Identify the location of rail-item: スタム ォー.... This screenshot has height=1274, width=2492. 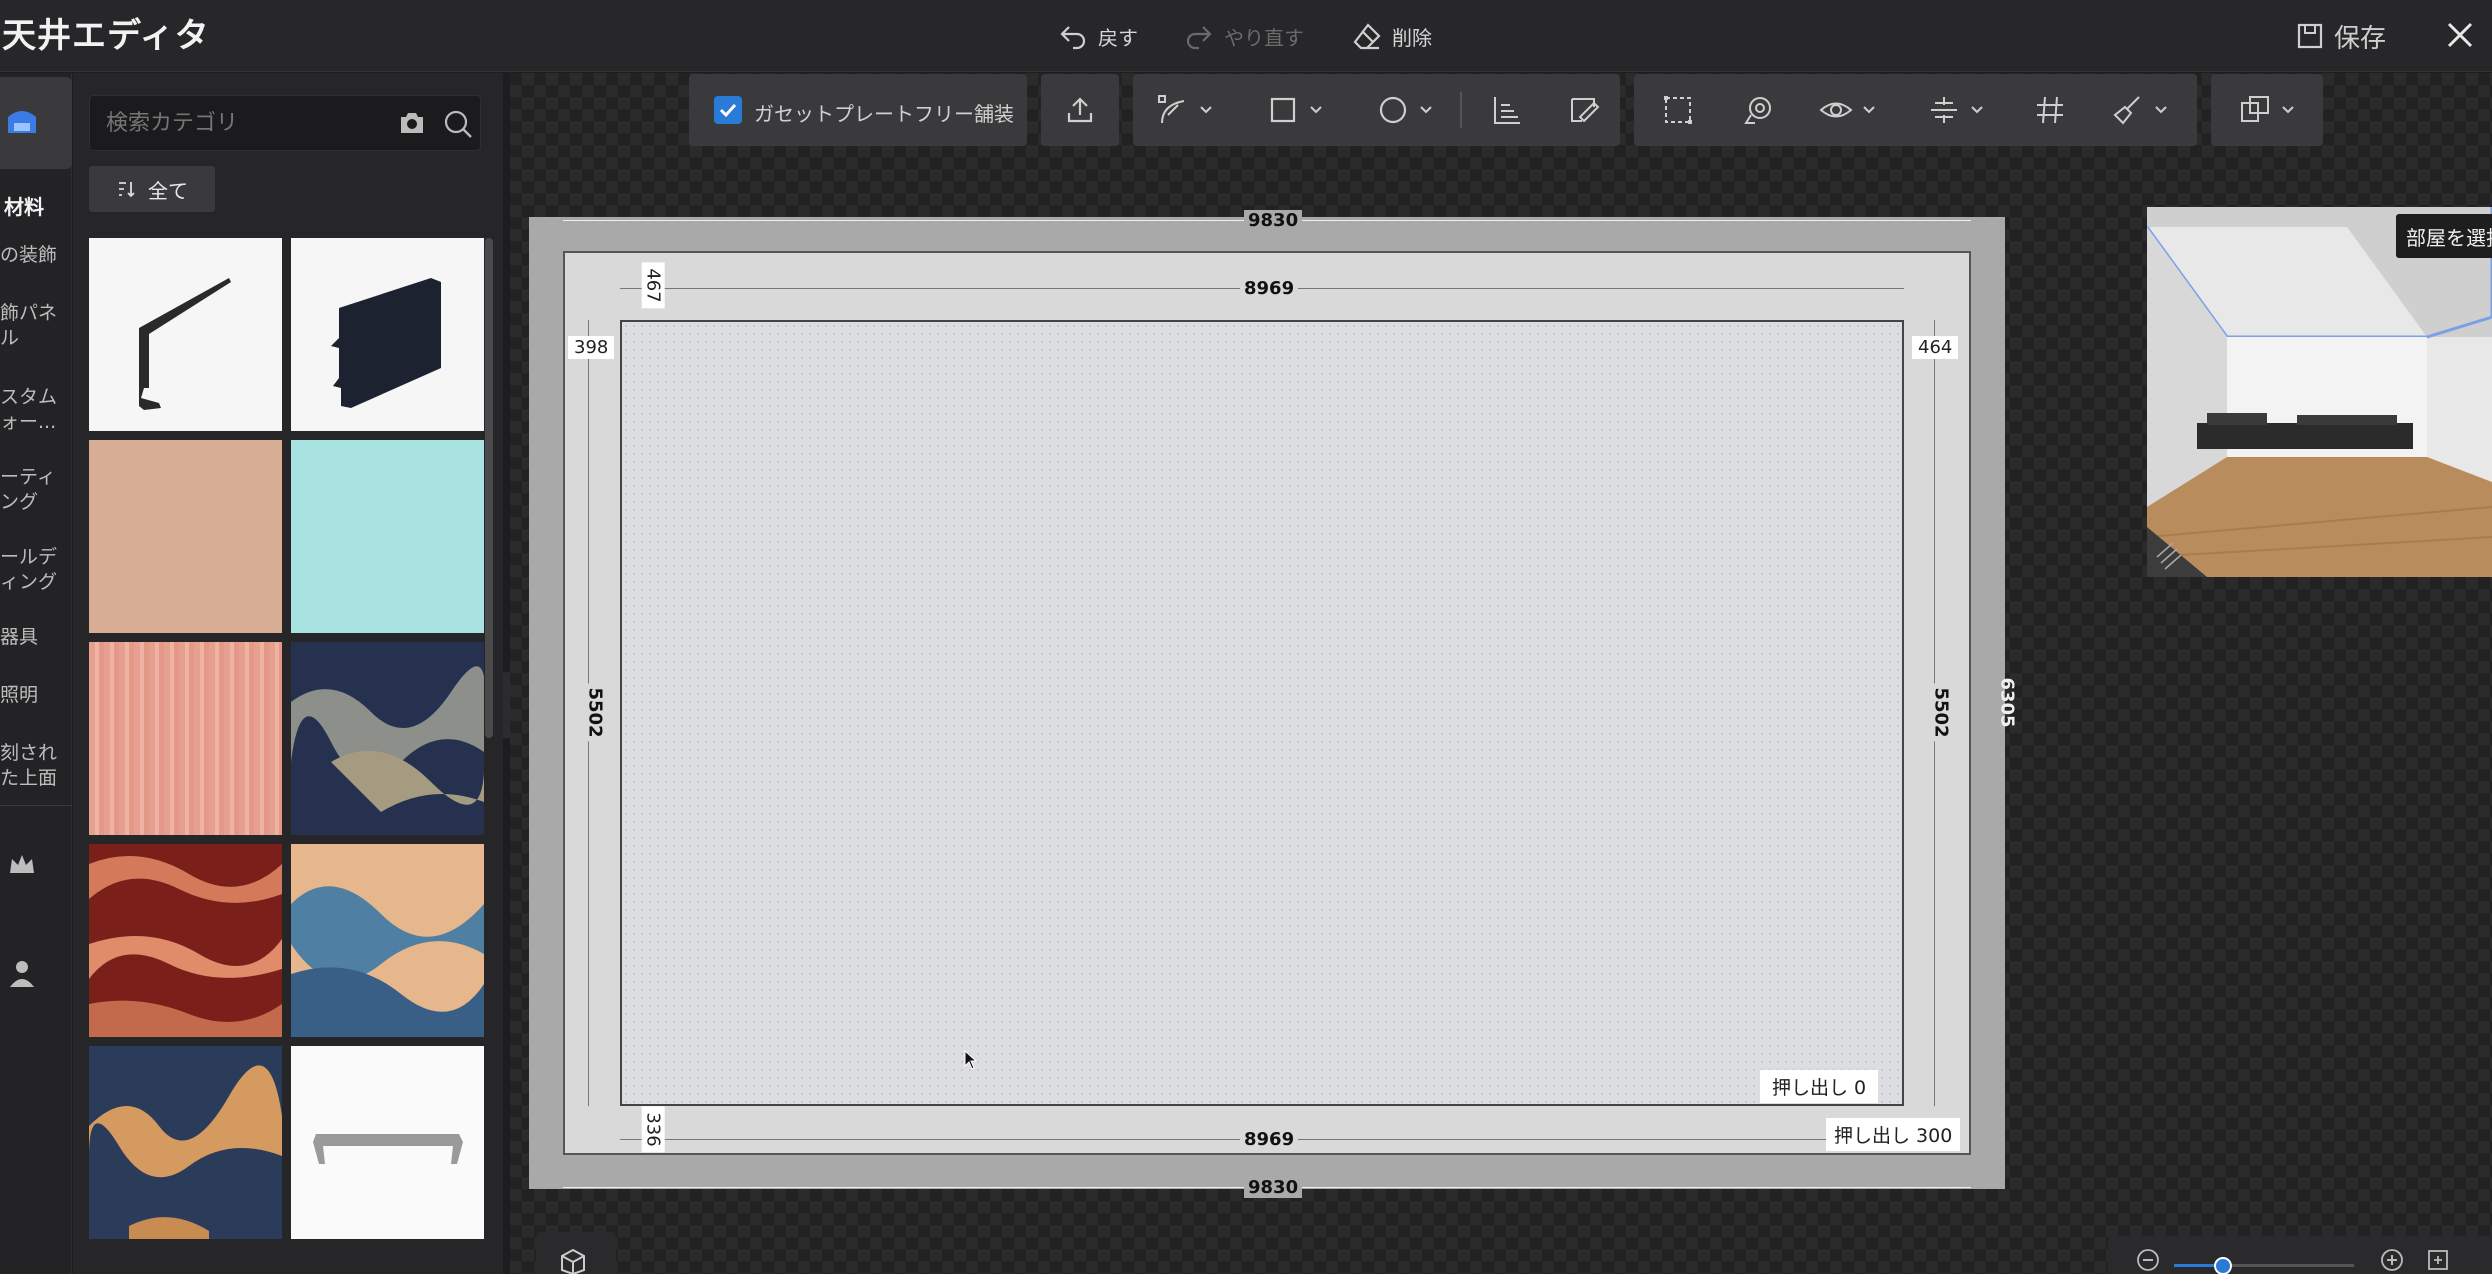
(36, 410).